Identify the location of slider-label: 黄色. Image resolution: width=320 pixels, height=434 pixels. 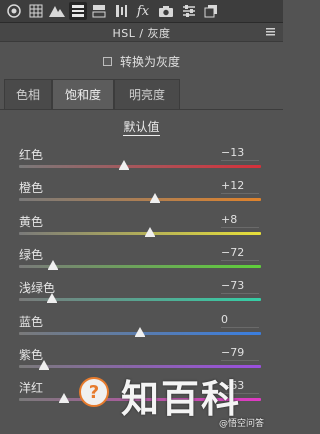
(31, 221).